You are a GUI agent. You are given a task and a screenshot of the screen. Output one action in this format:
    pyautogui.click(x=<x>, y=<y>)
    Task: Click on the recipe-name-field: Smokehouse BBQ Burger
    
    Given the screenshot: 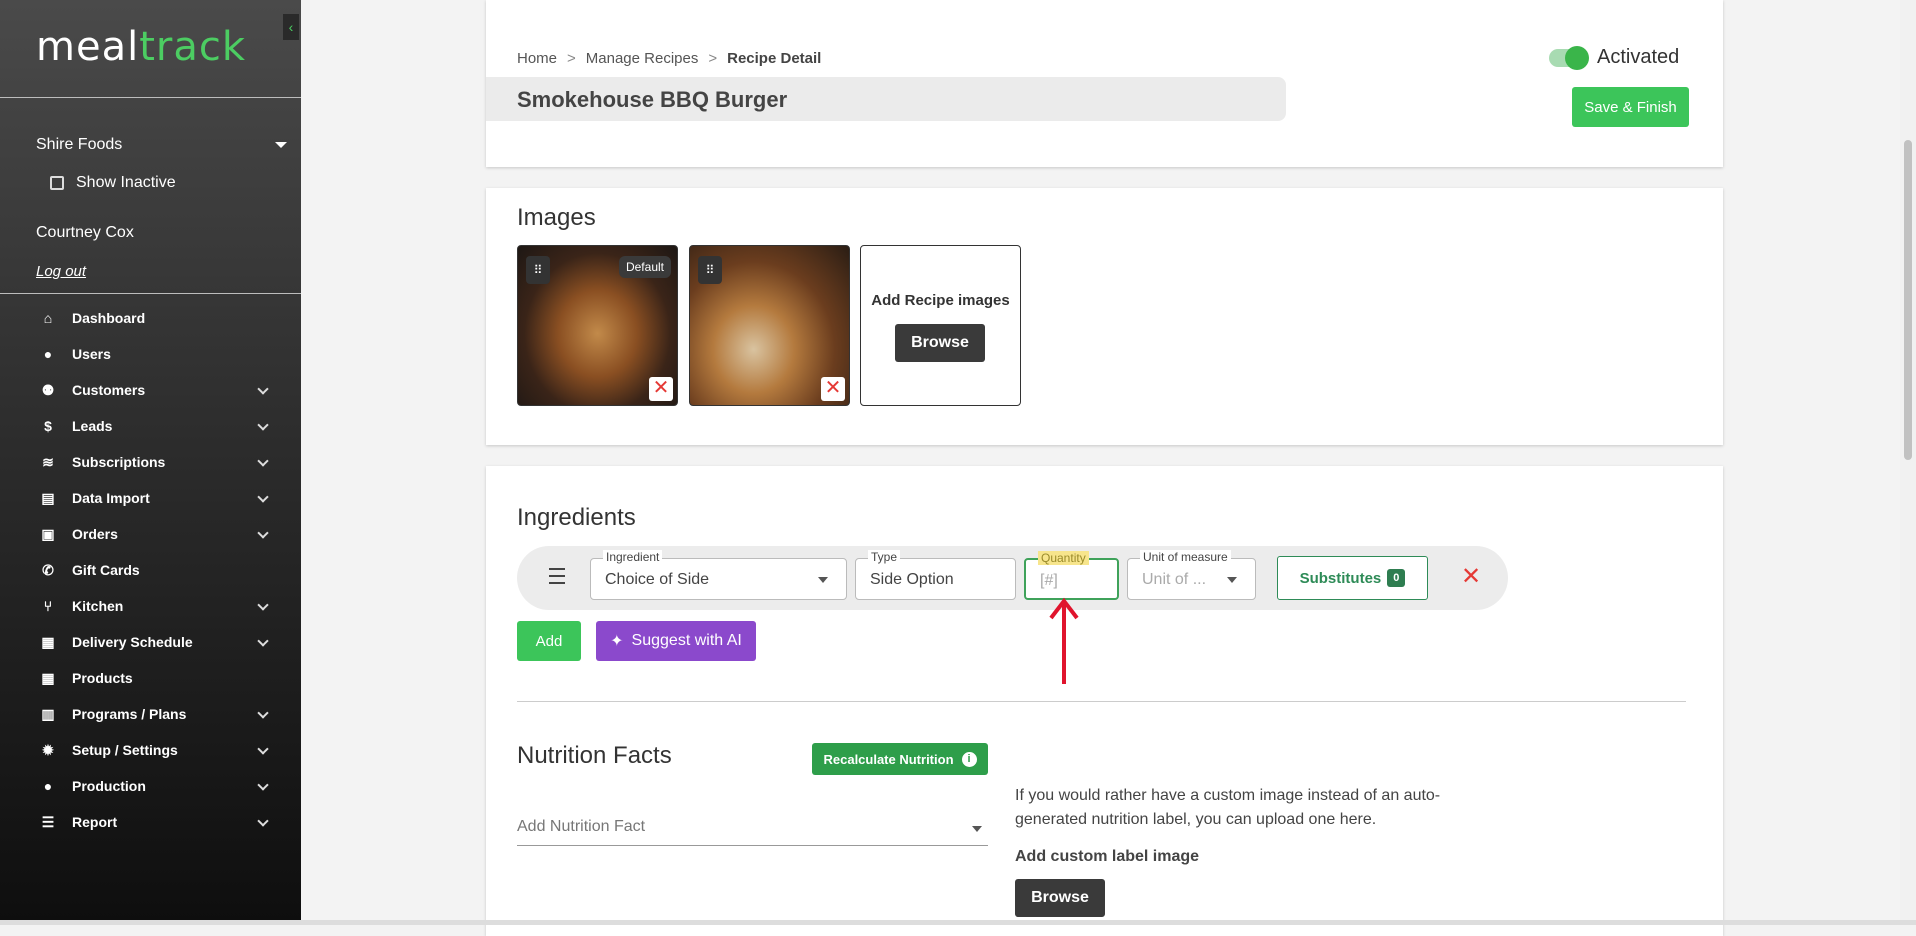 What is the action you would take?
    pyautogui.click(x=886, y=99)
    